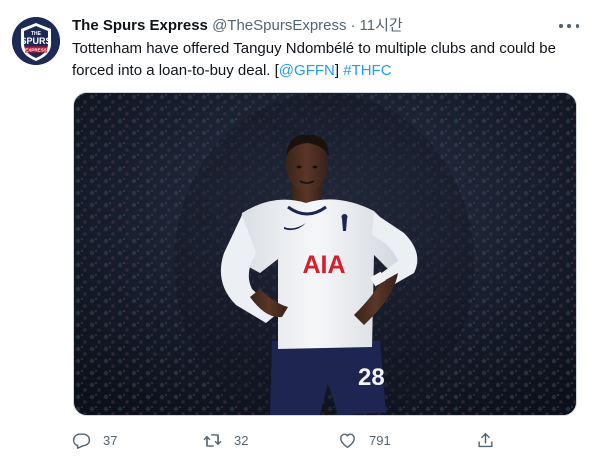 This screenshot has height=459, width=593. I want to click on retweet-button: 32, so click(225, 440).